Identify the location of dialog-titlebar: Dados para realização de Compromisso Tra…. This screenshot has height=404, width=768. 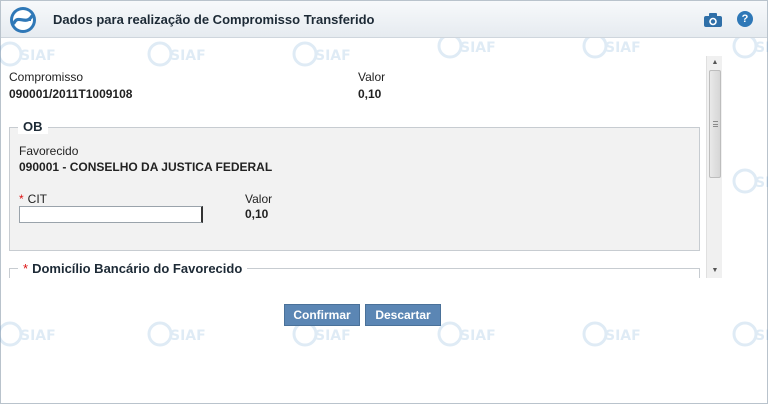
(384, 19).